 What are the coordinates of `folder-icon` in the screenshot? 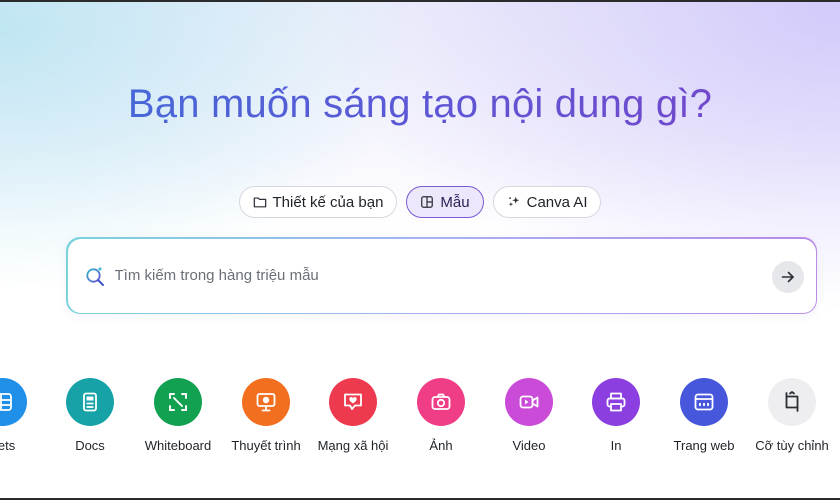 It's located at (259, 202).